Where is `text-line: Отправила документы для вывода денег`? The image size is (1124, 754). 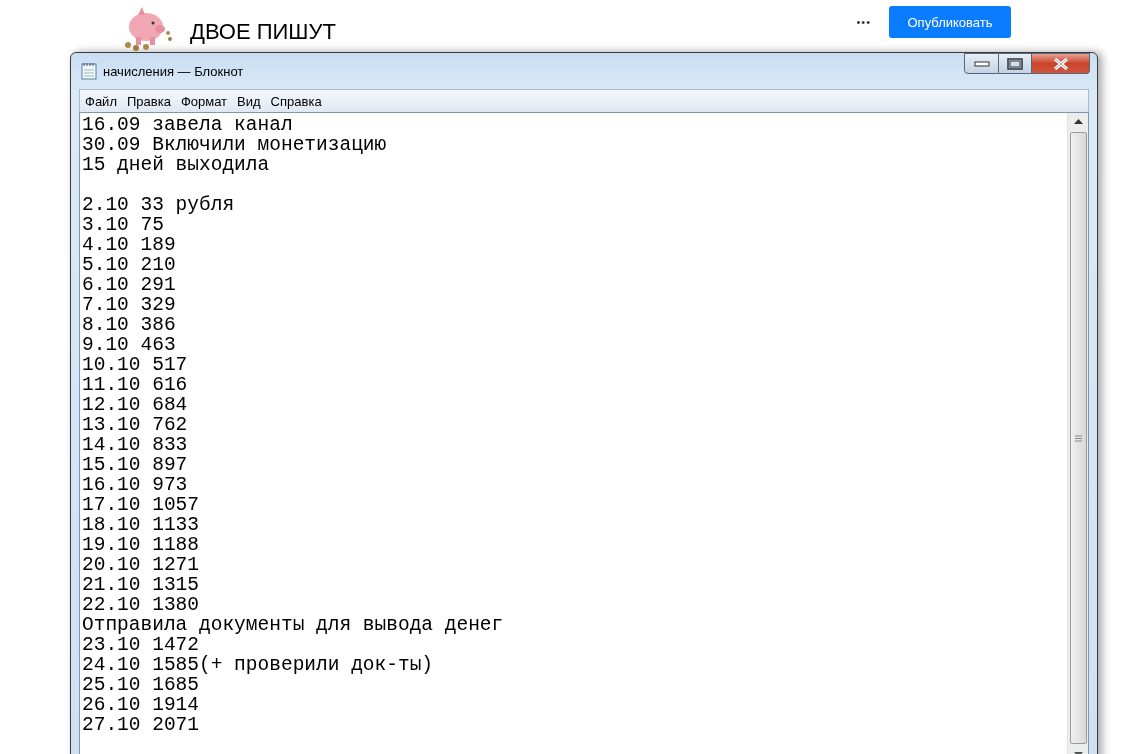
text-line: Отправила документы для вывода денег is located at coordinates (293, 625).